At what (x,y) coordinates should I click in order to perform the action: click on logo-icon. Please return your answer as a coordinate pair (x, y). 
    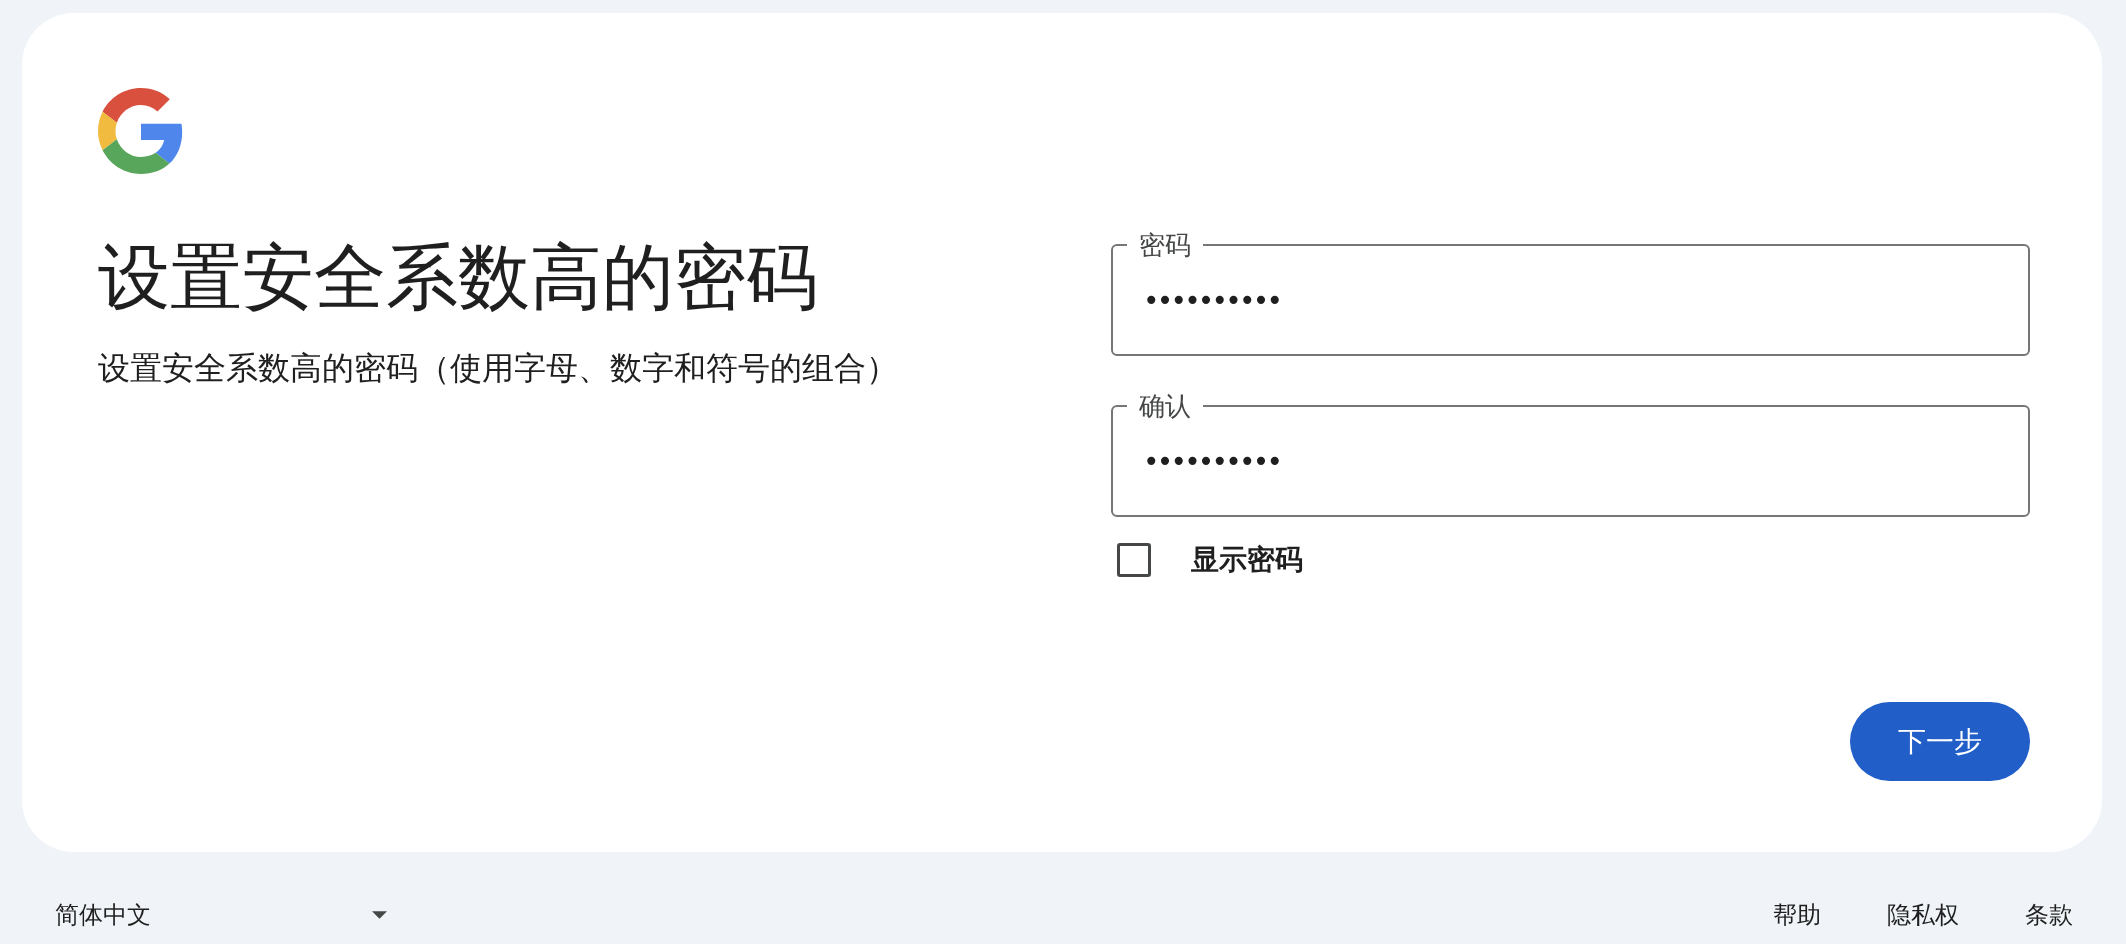
    Looking at the image, I should click on (141, 131).